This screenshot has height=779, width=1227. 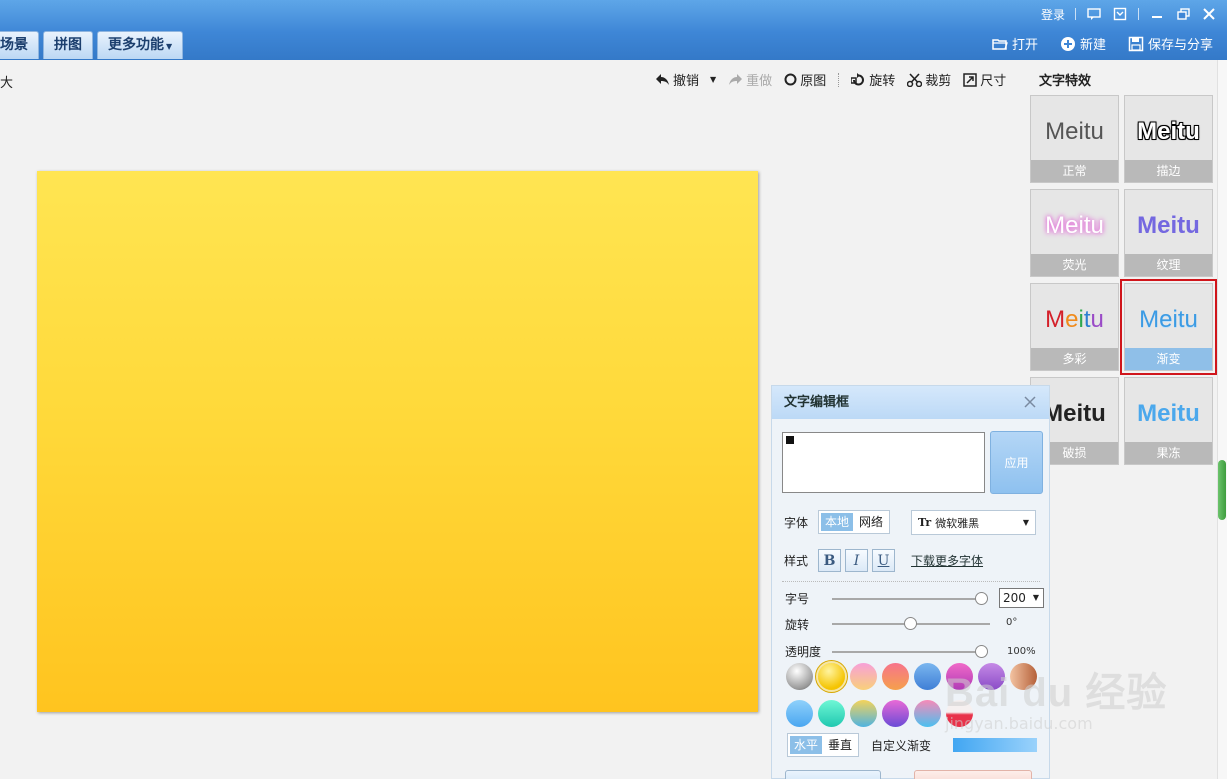 I want to click on divider, so click(x=911, y=581).